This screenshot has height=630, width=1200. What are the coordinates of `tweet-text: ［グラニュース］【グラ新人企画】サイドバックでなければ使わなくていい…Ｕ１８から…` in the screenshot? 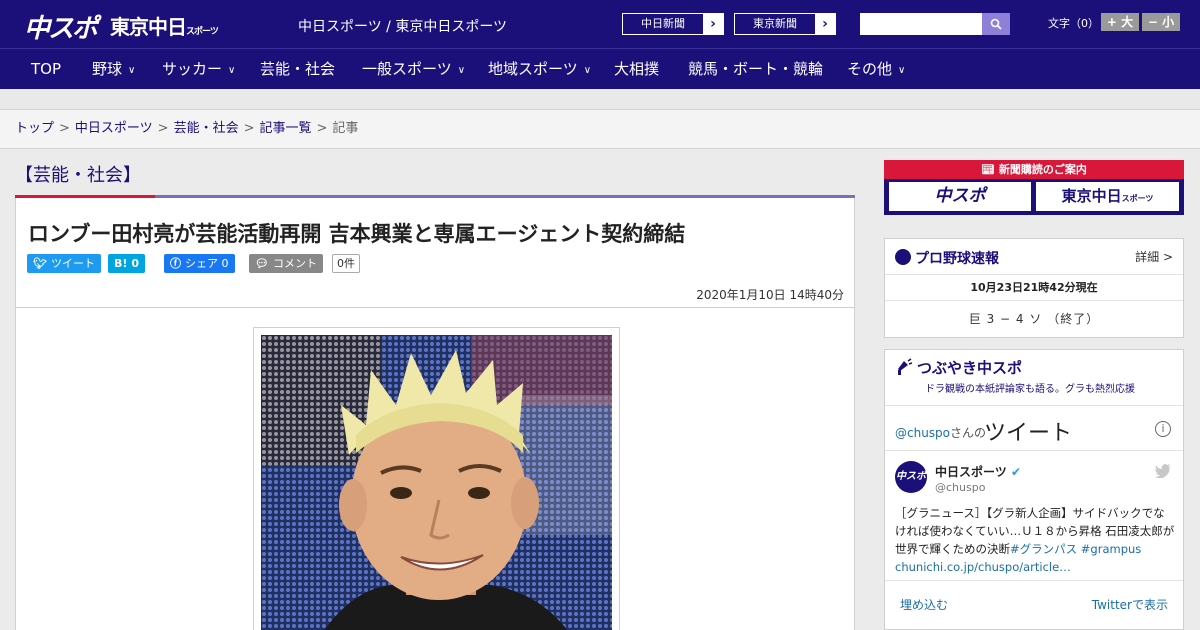 It's located at (1035, 540).